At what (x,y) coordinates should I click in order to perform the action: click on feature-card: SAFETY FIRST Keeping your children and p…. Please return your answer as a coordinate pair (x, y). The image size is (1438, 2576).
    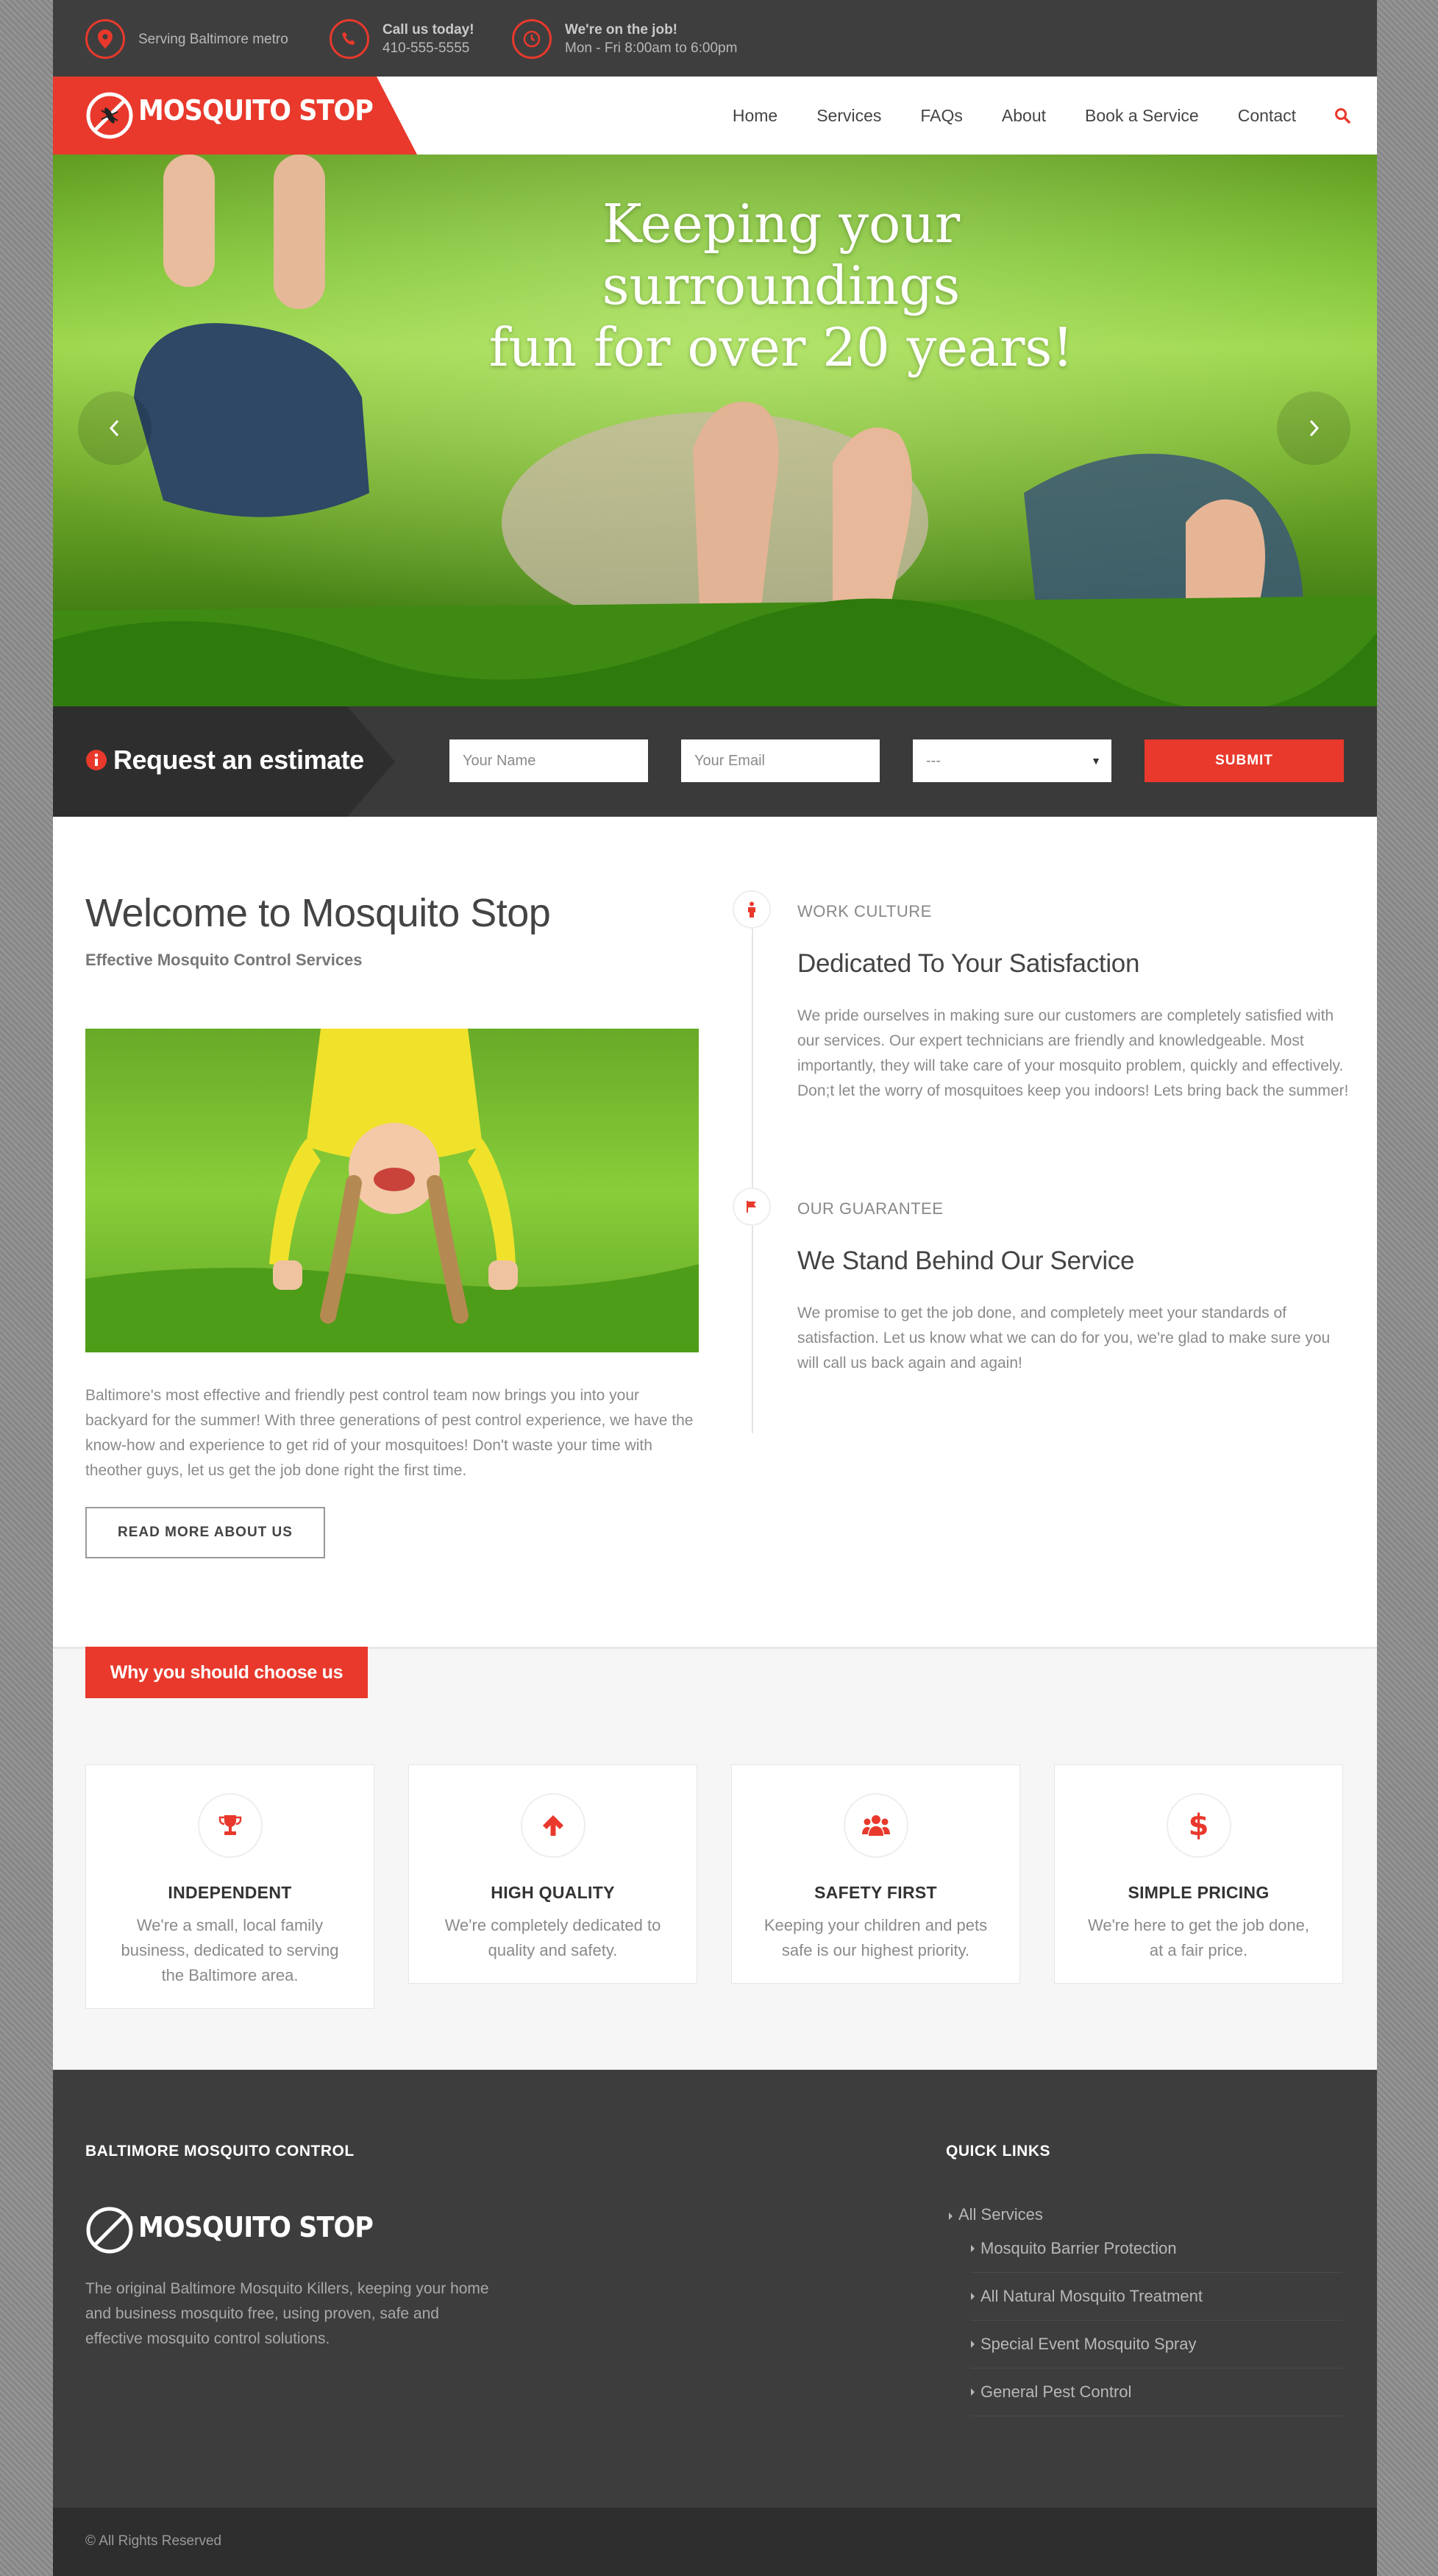
    Looking at the image, I should click on (875, 1874).